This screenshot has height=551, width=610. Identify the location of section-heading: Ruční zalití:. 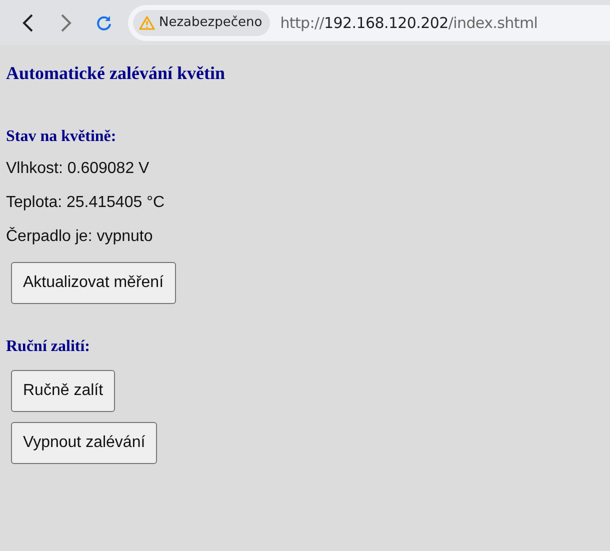
(48, 347).